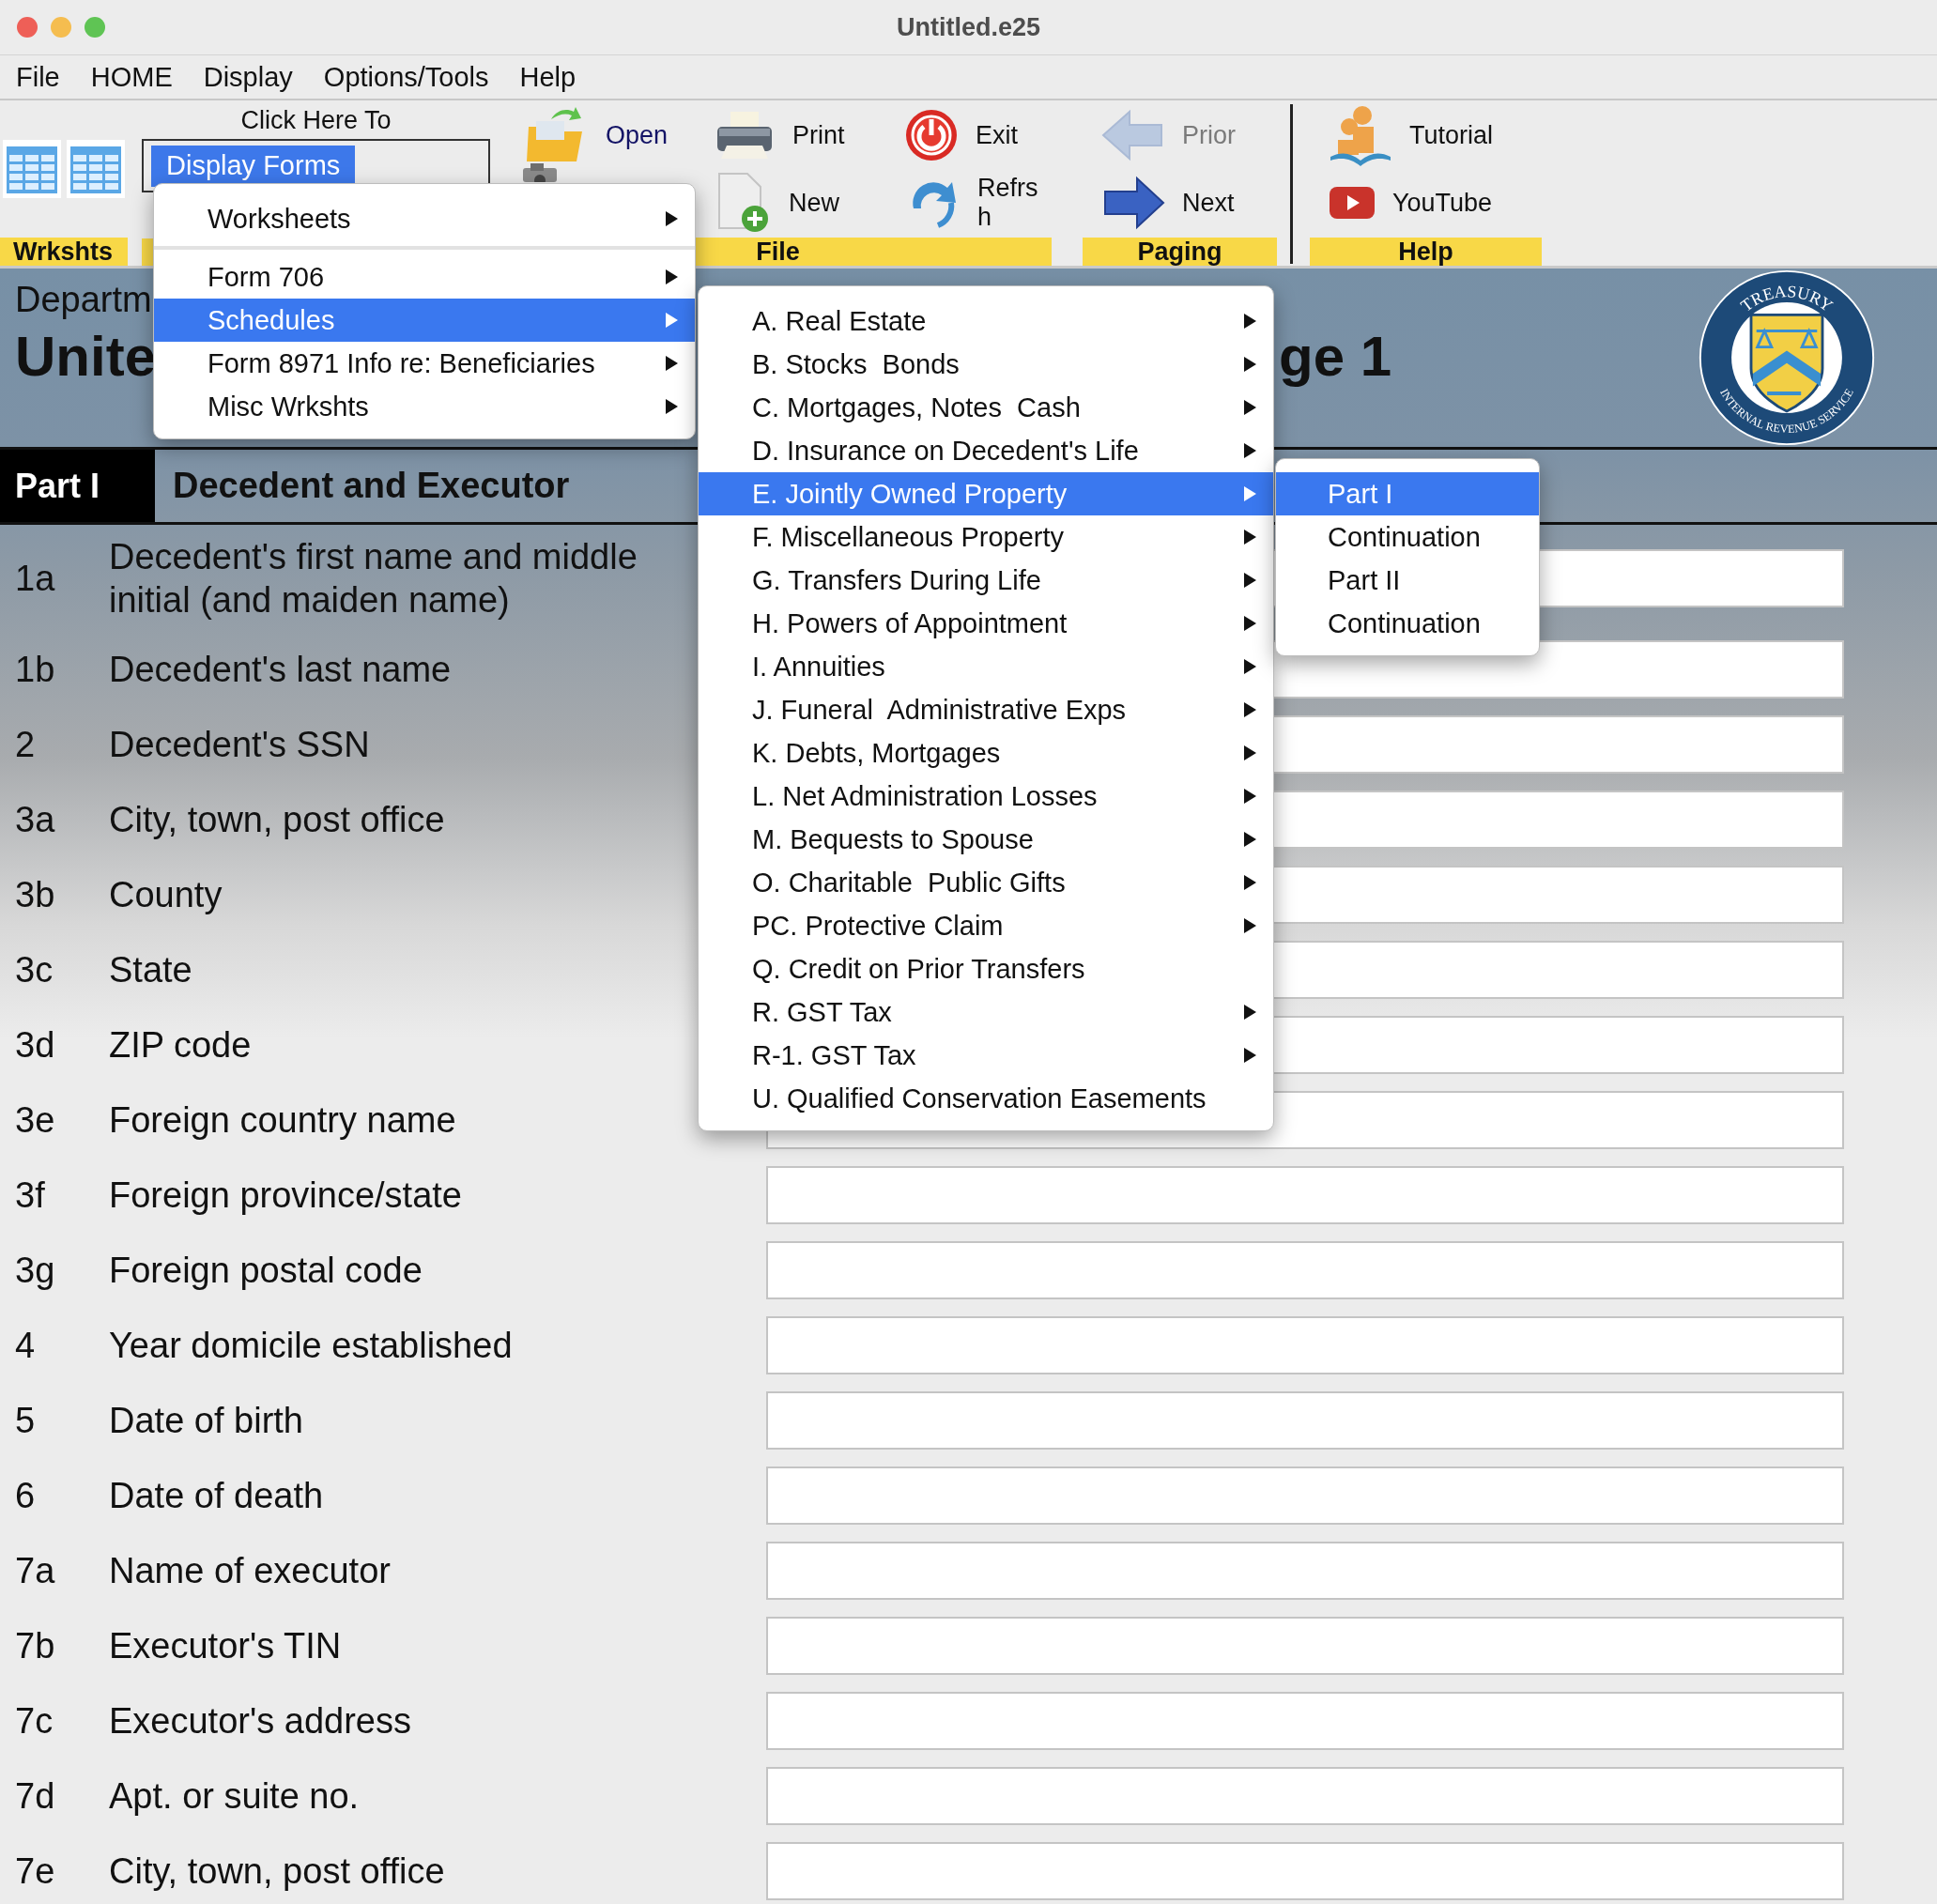 The width and height of the screenshot is (1937, 1904). Describe the element at coordinates (216, 1496) in the screenshot. I see `field-label: Date of death` at that location.